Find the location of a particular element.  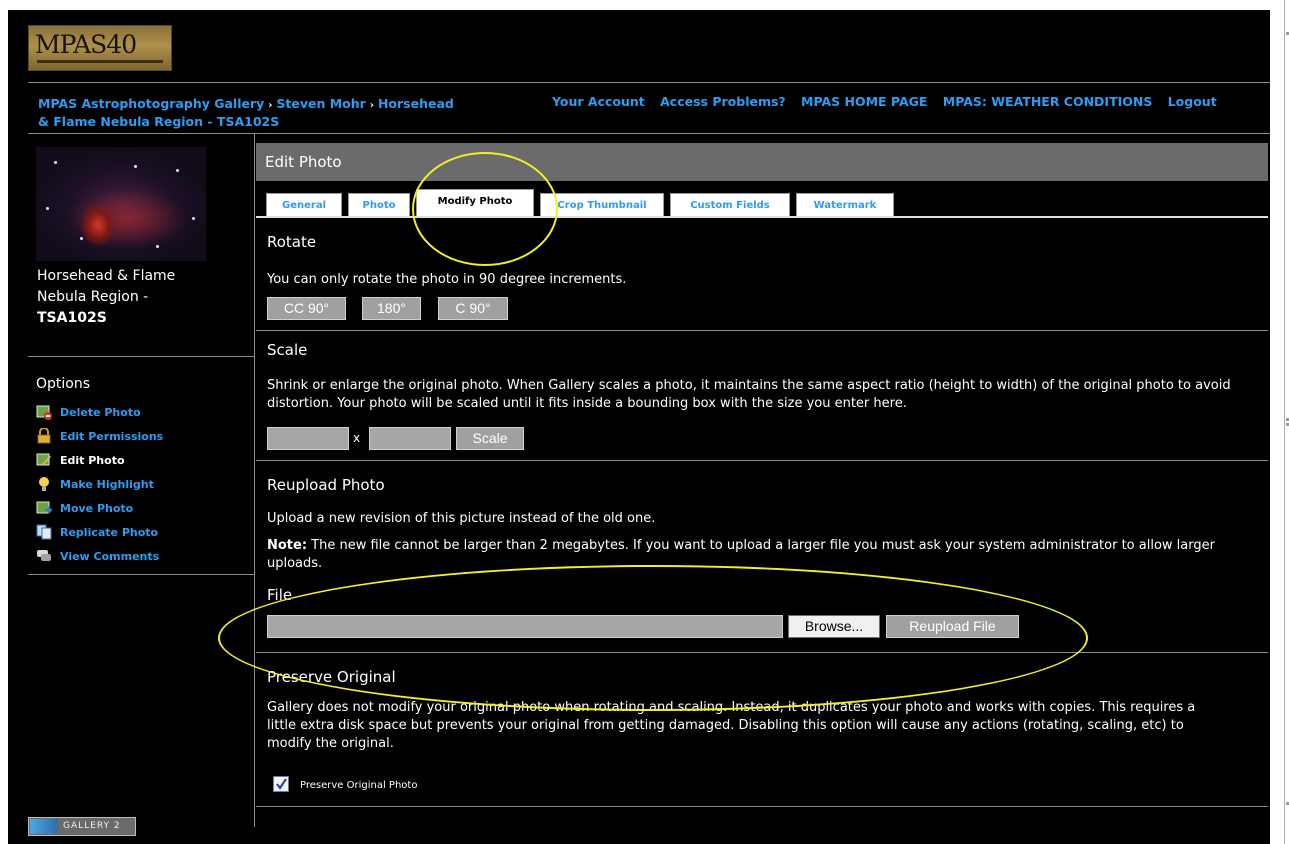

edit-icon is located at coordinates (44, 460).